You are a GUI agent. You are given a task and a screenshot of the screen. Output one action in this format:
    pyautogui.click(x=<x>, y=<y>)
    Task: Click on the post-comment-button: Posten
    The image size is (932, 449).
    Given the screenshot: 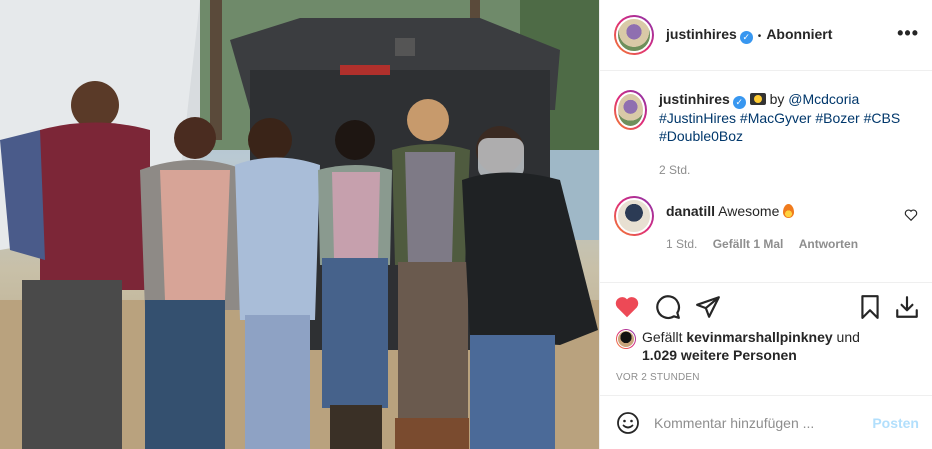 What is the action you would take?
    pyautogui.click(x=895, y=423)
    